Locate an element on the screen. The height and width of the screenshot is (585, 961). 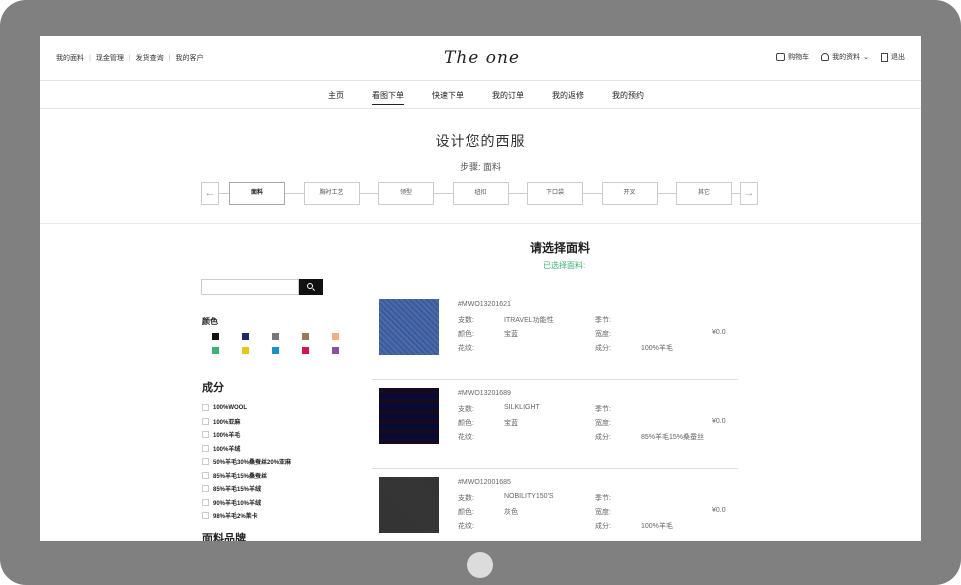
device-home-button is located at coordinates (480, 565).